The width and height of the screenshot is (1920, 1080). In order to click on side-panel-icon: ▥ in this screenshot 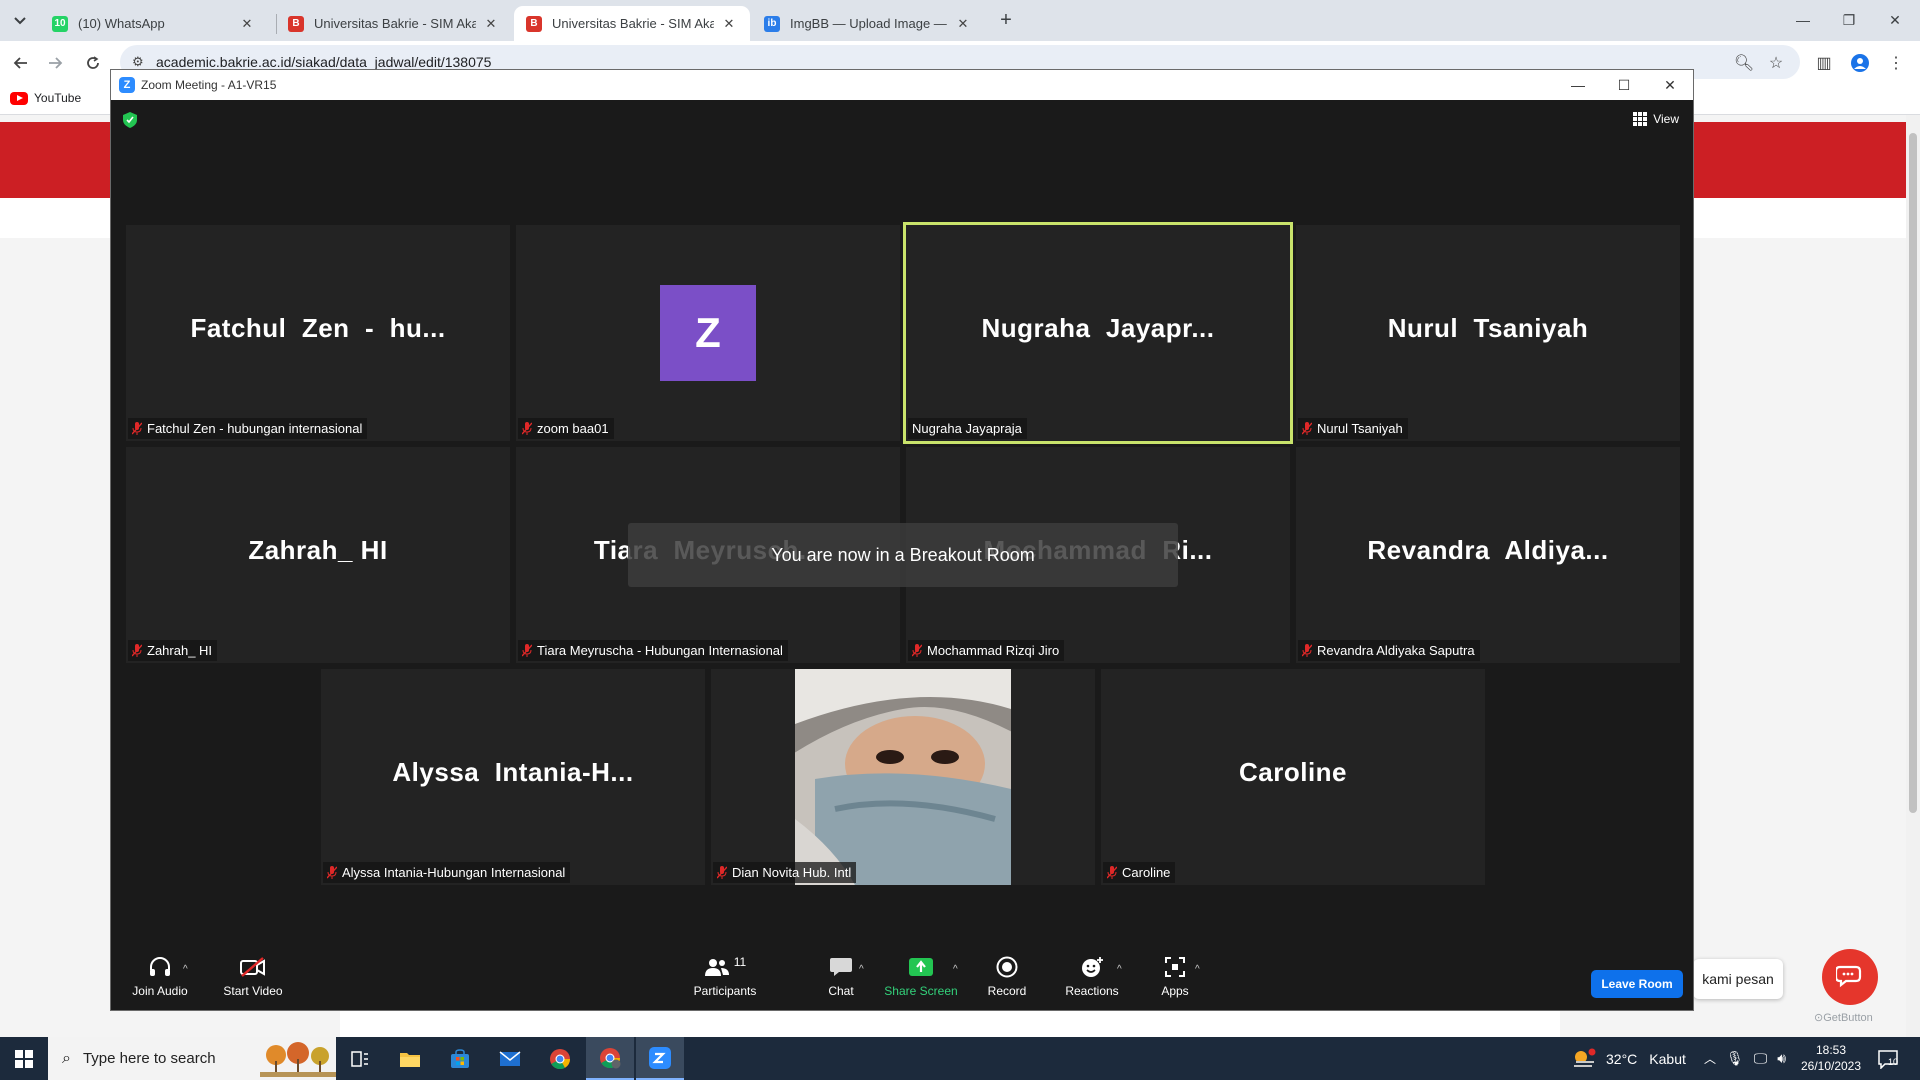, I will do `click(1824, 63)`.